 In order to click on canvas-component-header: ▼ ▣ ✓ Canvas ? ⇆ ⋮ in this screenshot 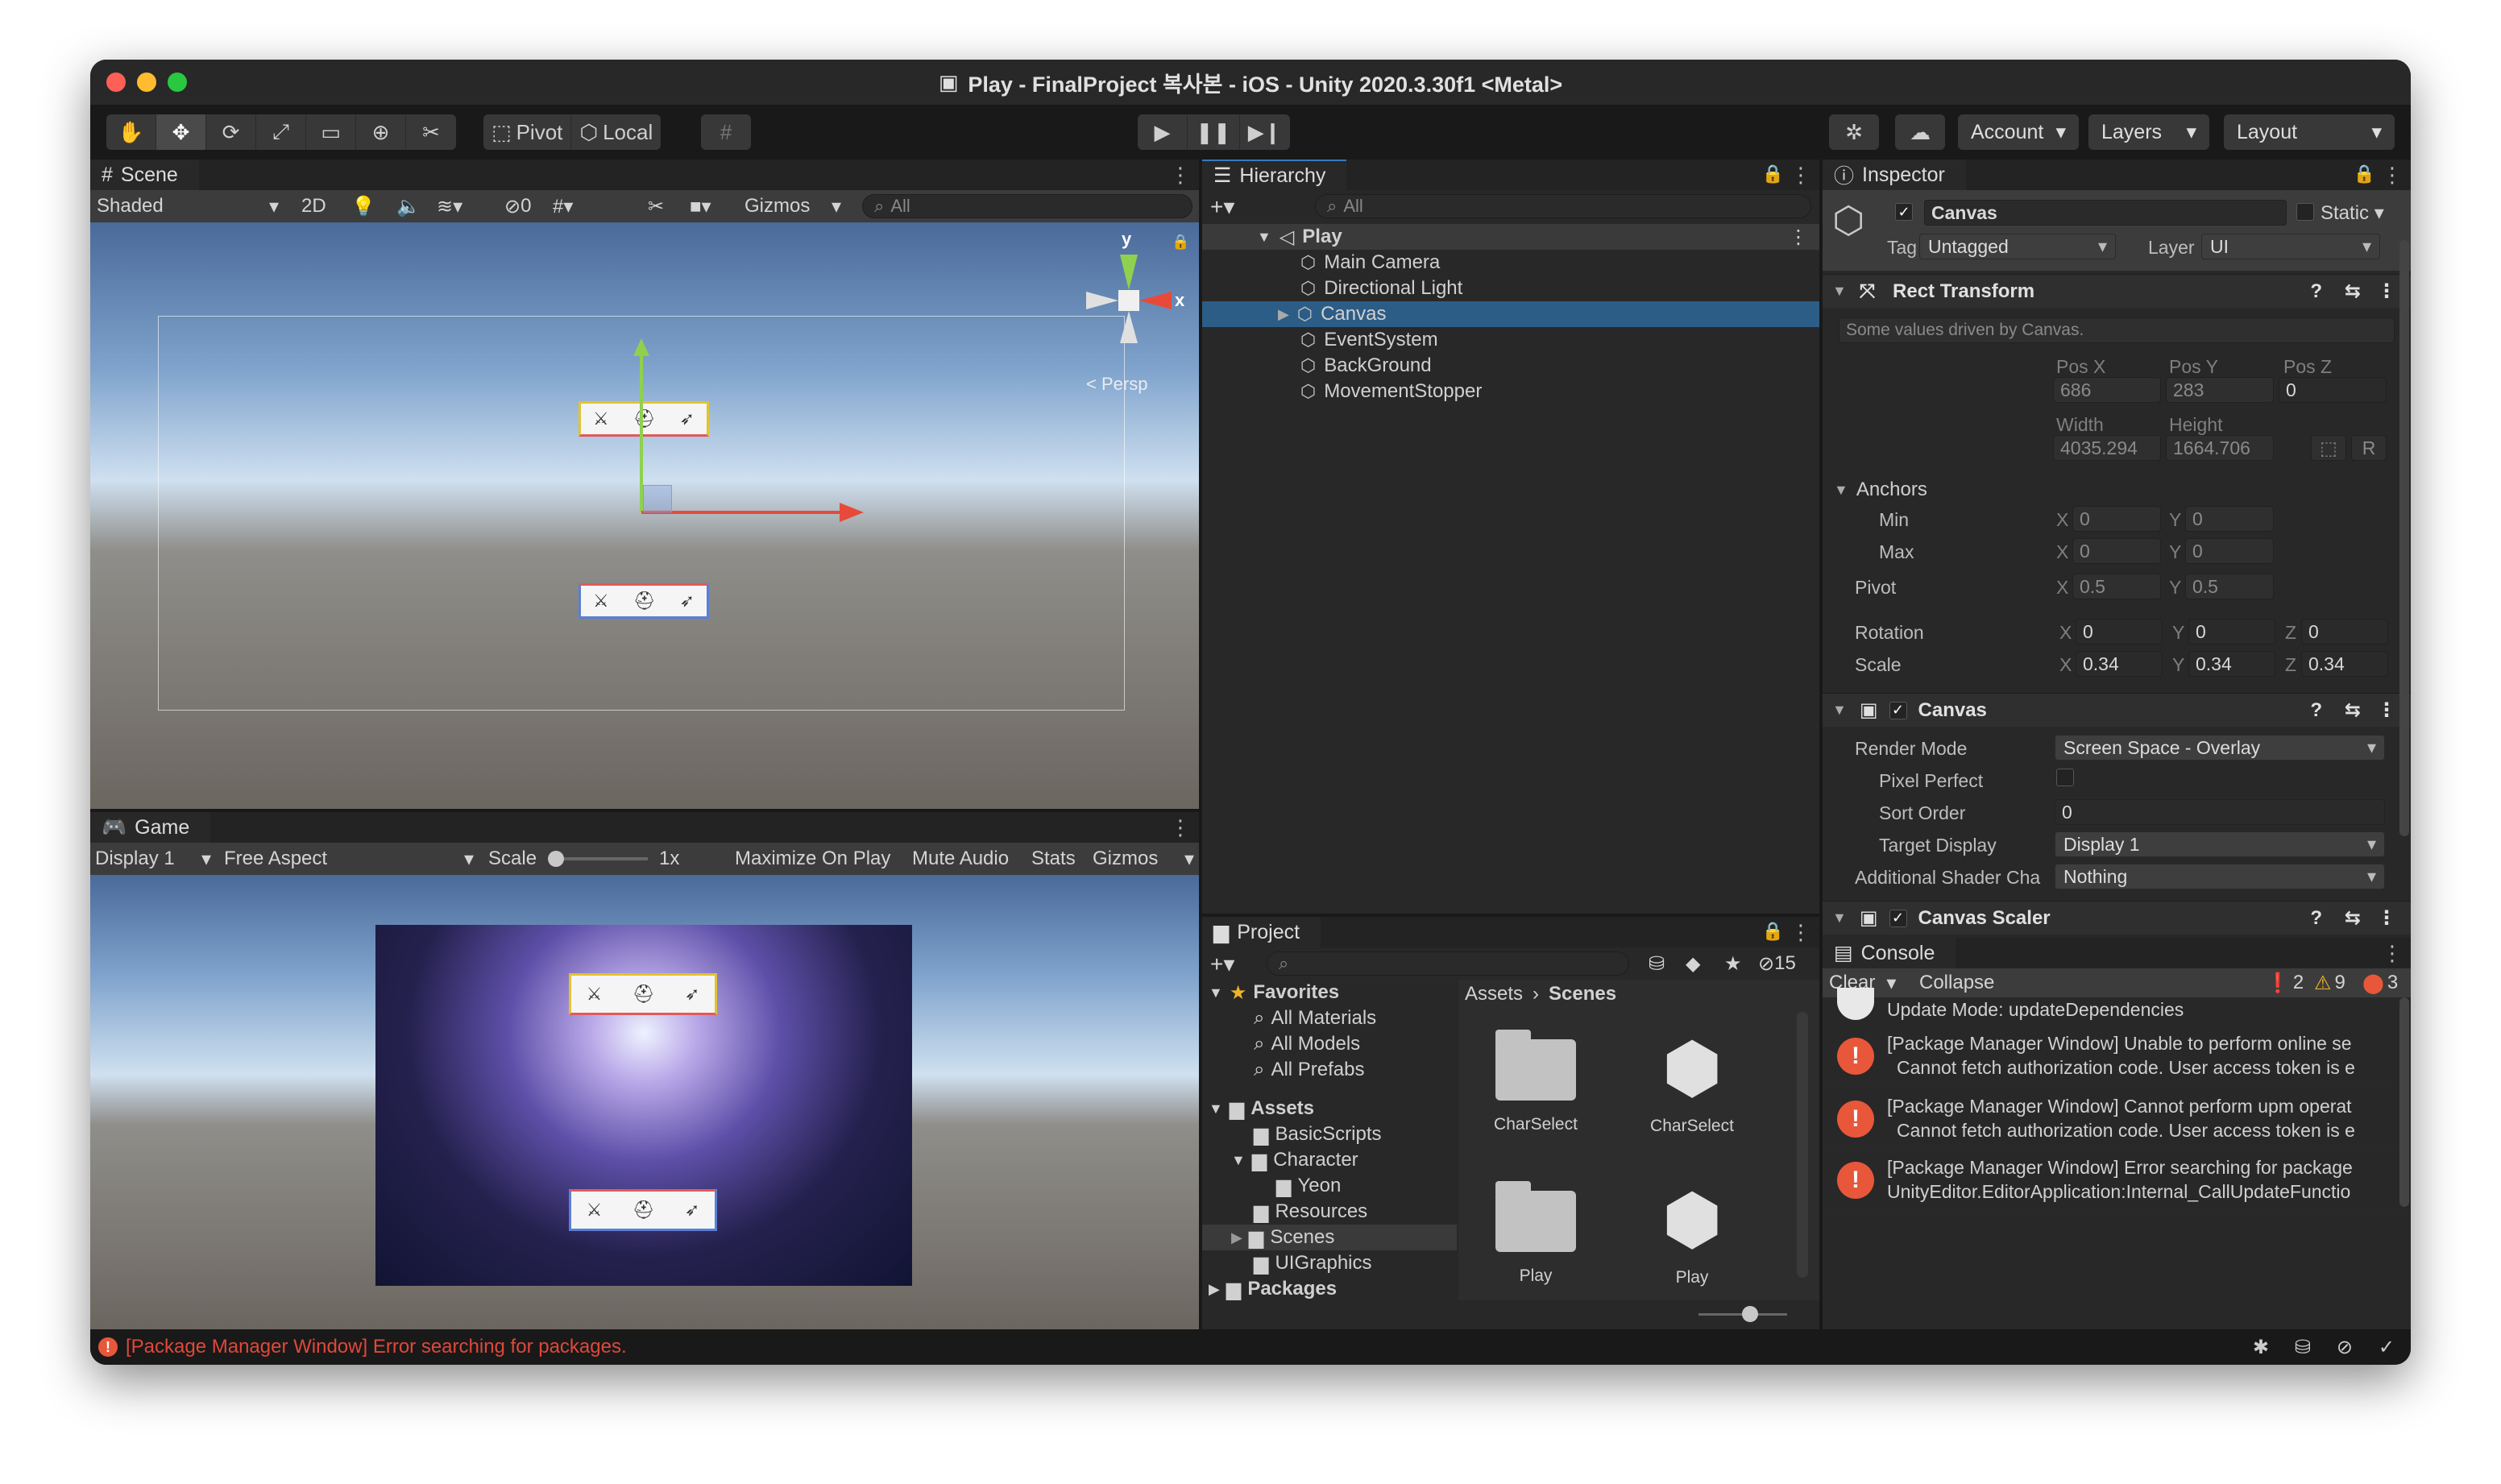, I will do `click(2117, 710)`.